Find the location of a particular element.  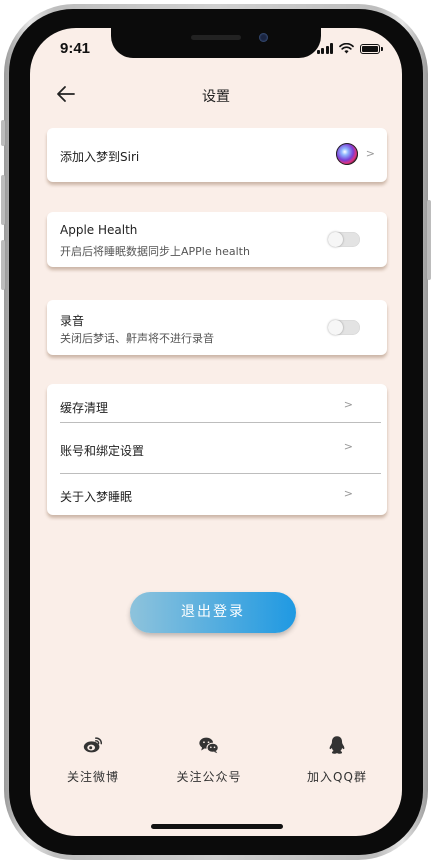

page-title: 设置 is located at coordinates (216, 97).